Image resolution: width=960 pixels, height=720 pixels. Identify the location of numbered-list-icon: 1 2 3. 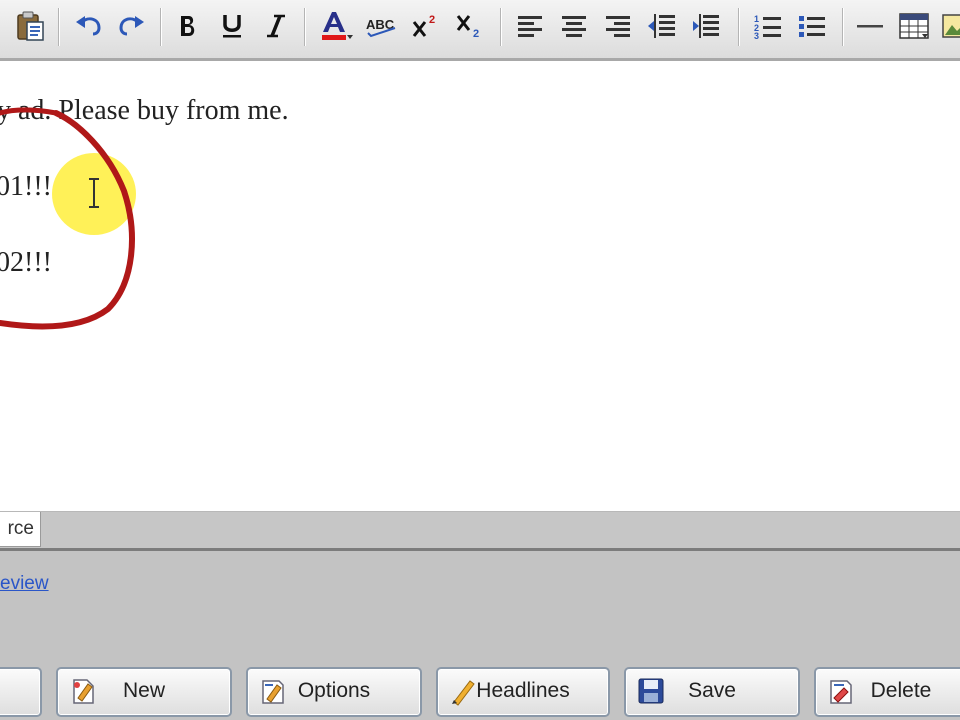
(767, 27).